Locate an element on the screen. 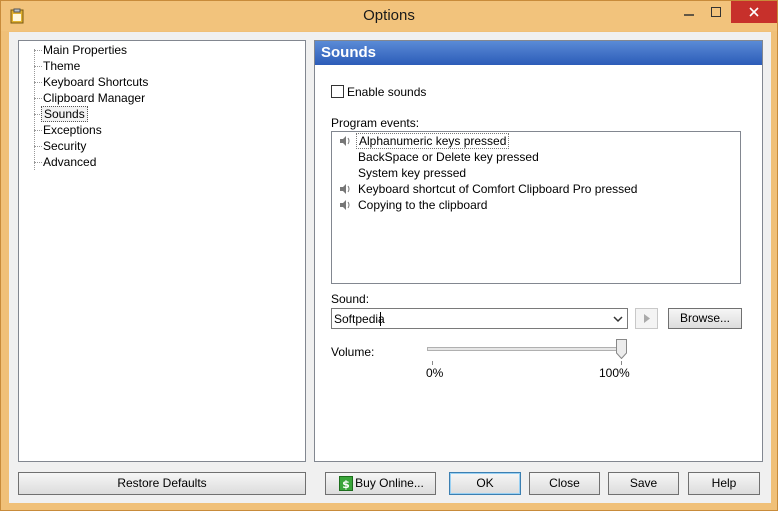  sound-label: Sound: is located at coordinates (350, 299).